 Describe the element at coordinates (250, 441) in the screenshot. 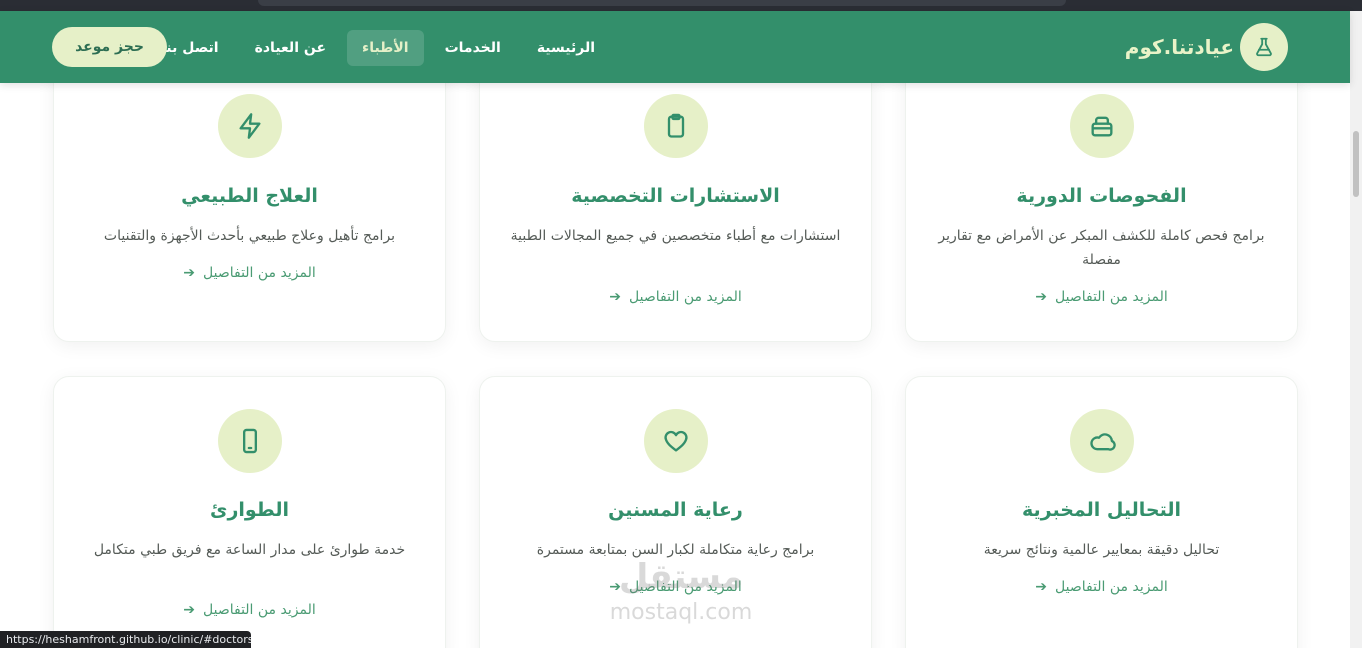

I see `phone-icon` at that location.